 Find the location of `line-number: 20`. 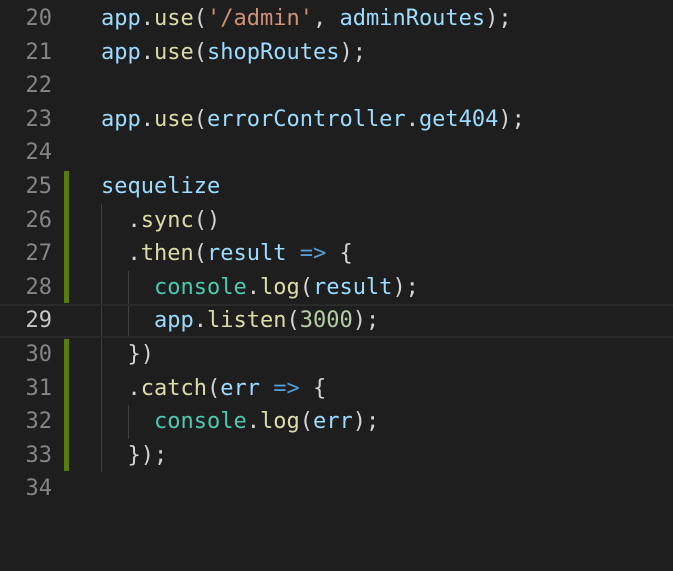

line-number: 20 is located at coordinates (39, 18).